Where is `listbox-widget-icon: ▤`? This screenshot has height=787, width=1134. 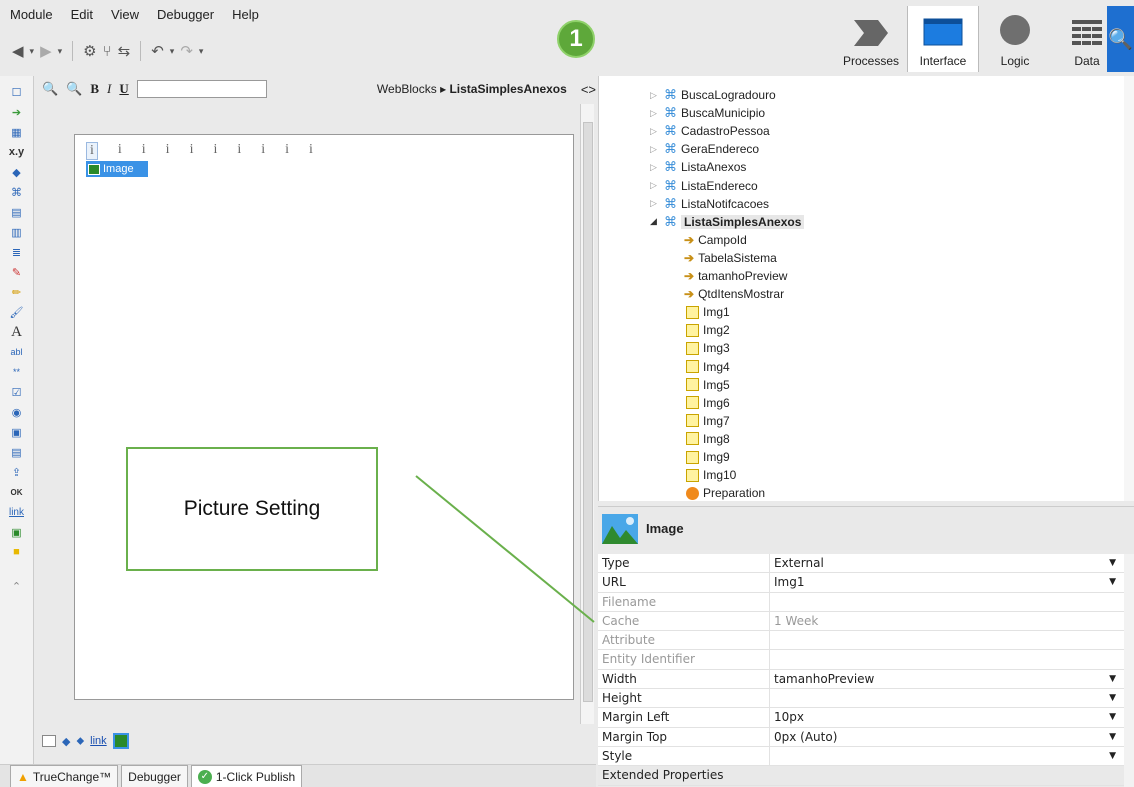 listbox-widget-icon: ▤ is located at coordinates (17, 452).